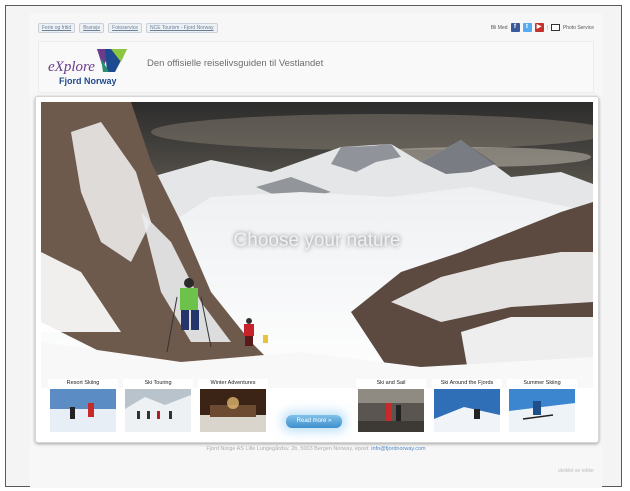 Image resolution: width=630 pixels, height=491 pixels. What do you see at coordinates (92, 28) in the screenshot?
I see `nav-link-bransje: Bransje` at bounding box center [92, 28].